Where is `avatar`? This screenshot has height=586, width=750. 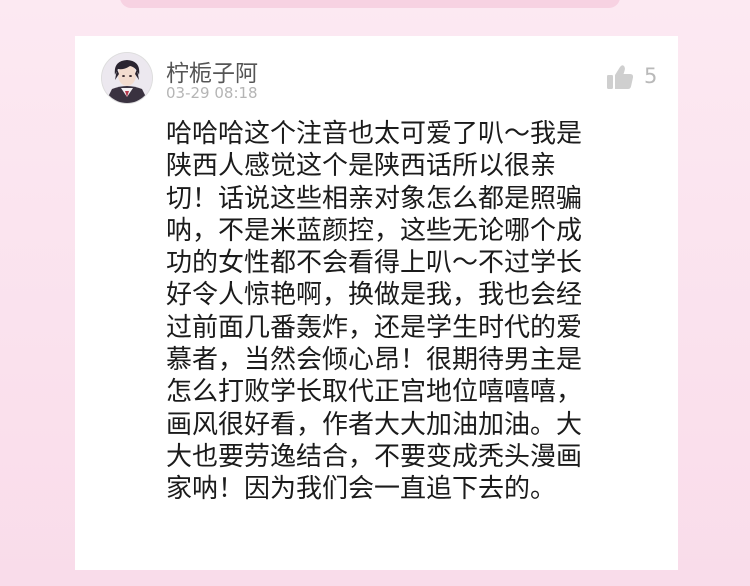
avatar is located at coordinates (127, 78).